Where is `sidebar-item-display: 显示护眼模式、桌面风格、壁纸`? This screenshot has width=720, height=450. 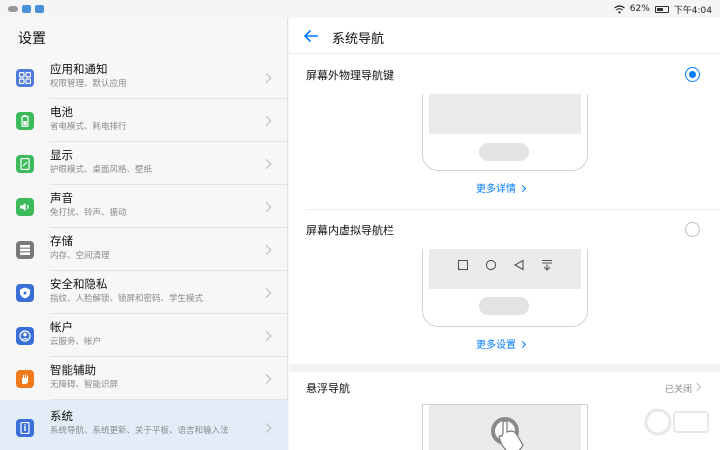
sidebar-item-display: 显示护眼模式、桌面风格、壁纸 is located at coordinates (144, 163).